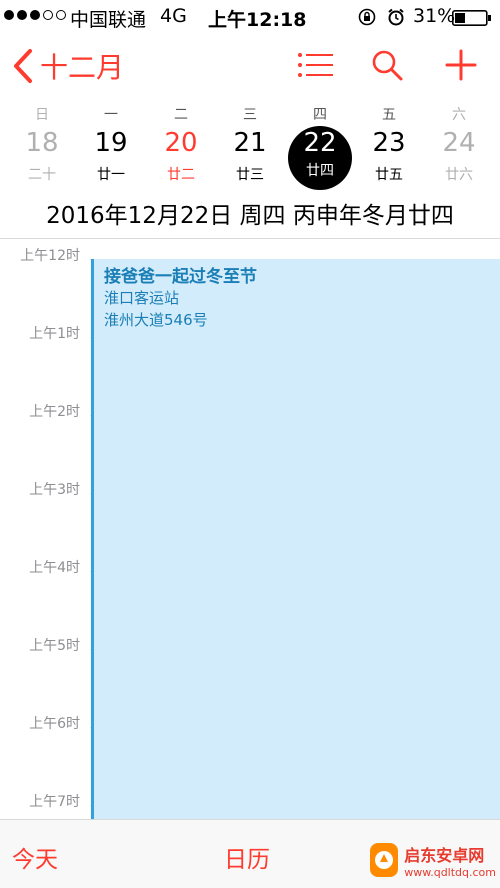 The width and height of the screenshot is (500, 888). Describe the element at coordinates (387, 65) in the screenshot. I see `search-icon` at that location.